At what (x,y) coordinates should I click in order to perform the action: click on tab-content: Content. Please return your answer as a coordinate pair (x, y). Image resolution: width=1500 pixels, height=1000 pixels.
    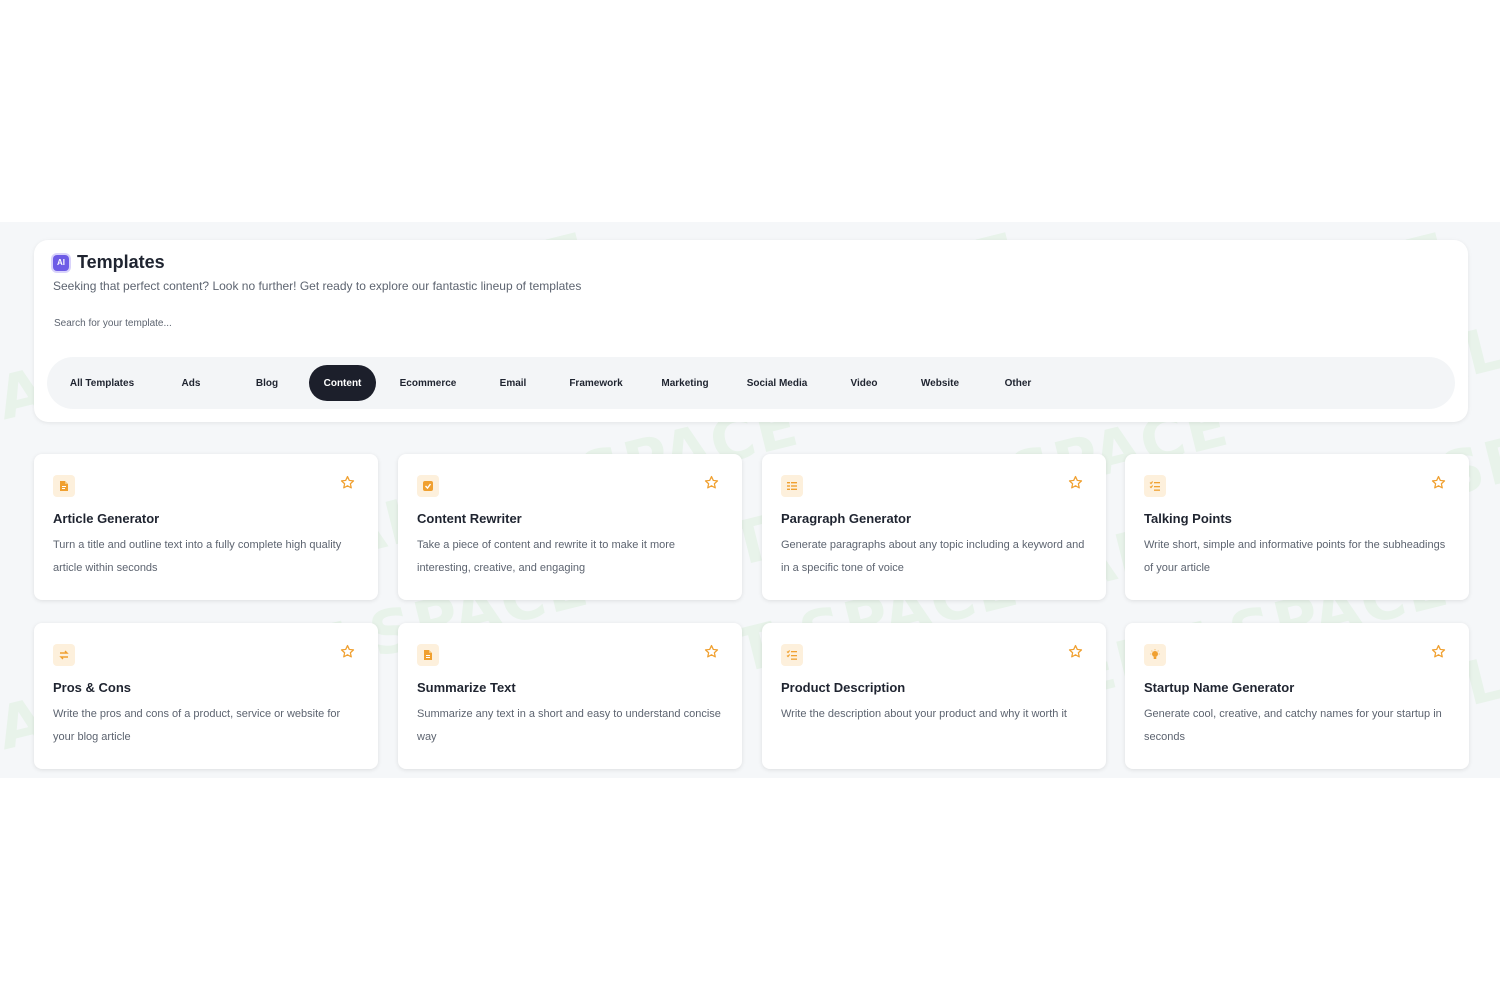
    Looking at the image, I should click on (342, 383).